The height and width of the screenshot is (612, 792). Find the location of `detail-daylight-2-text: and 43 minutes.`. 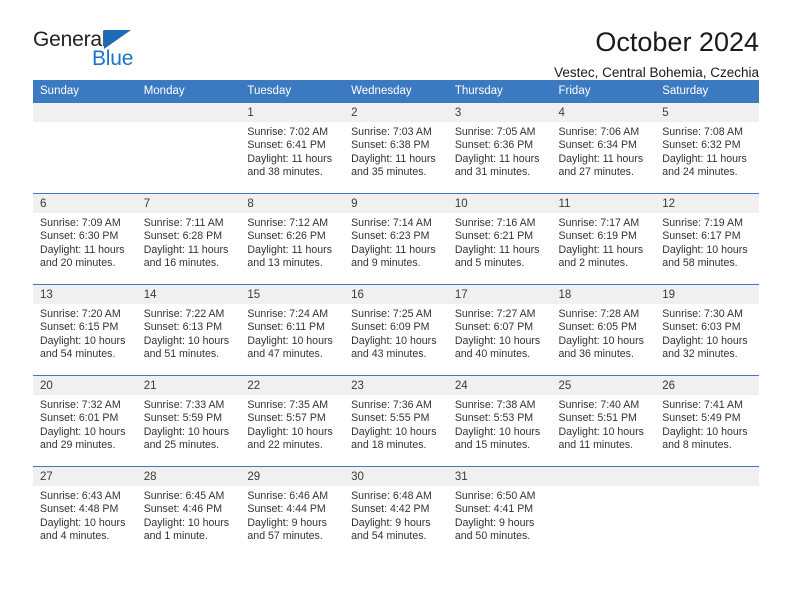

detail-daylight-2-text: and 43 minutes. is located at coordinates (389, 354).